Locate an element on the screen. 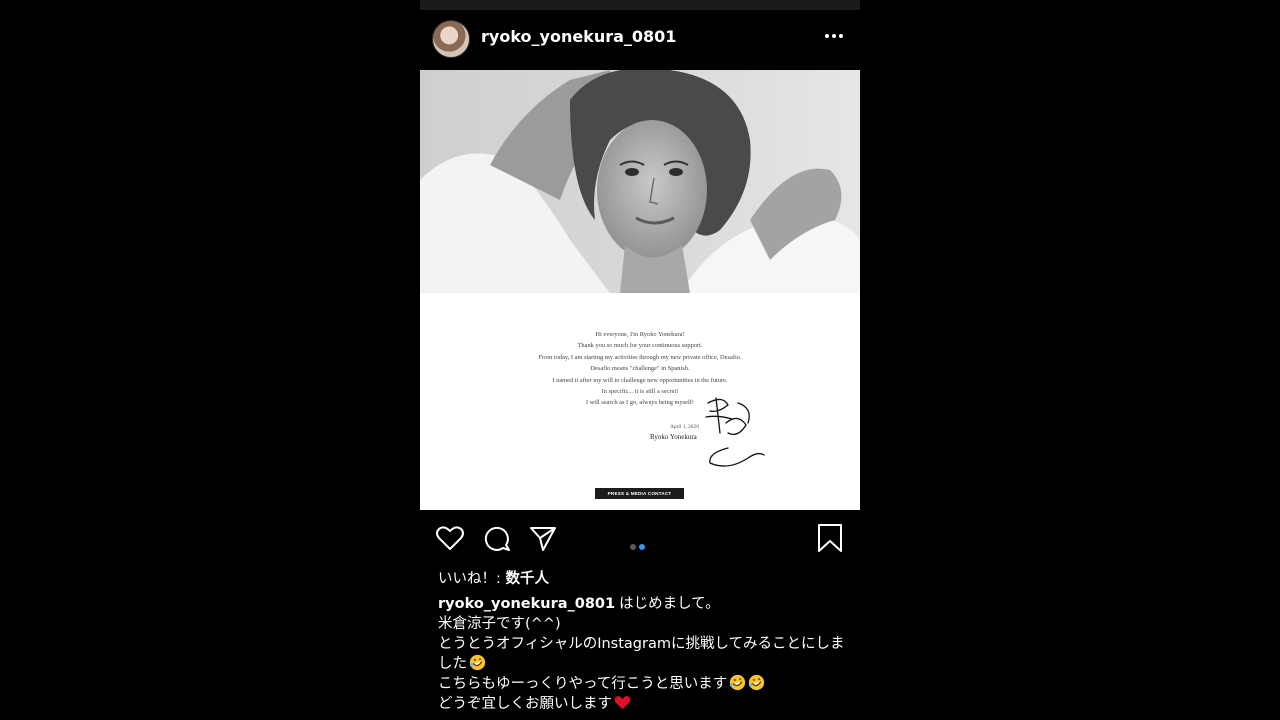 The height and width of the screenshot is (720, 1280). likes-count: いいね！: 数千人 is located at coordinates (493, 577).